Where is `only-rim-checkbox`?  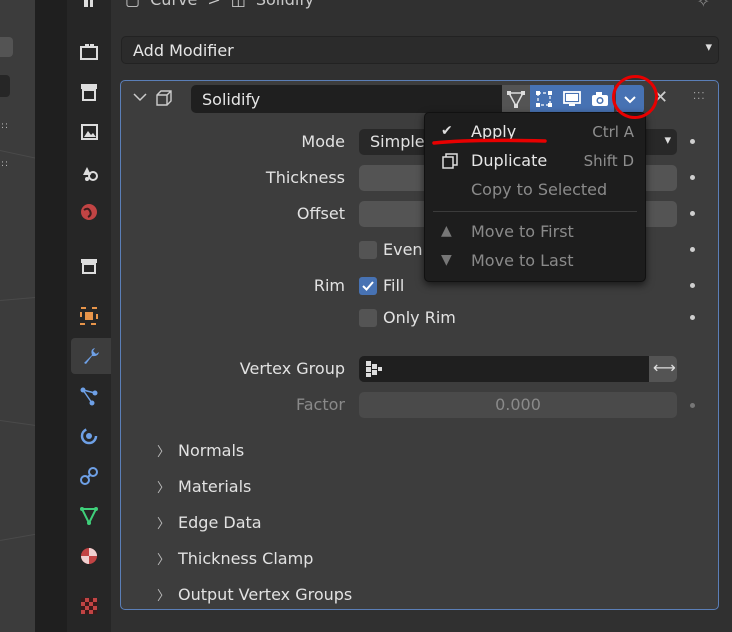 only-rim-checkbox is located at coordinates (368, 318).